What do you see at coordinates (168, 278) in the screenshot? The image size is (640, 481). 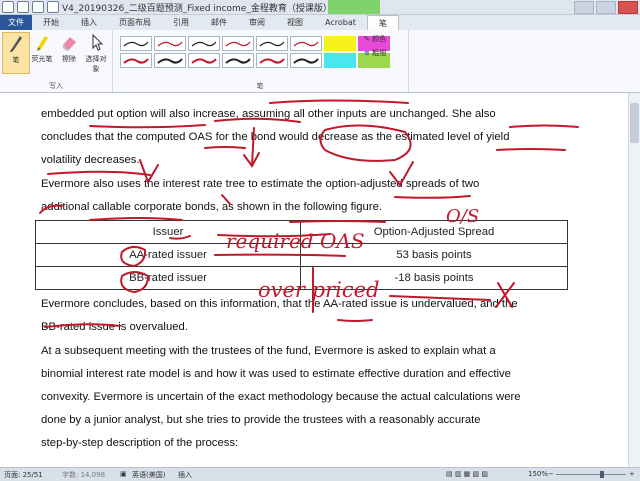 I see `table-cell: BB-rated issuer` at bounding box center [168, 278].